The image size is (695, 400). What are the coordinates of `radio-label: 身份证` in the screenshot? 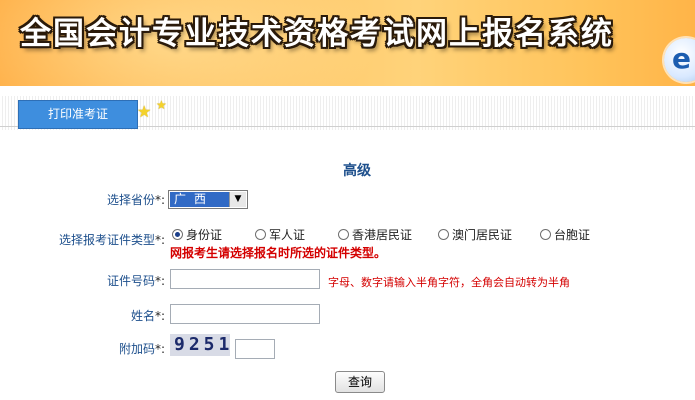 It's located at (204, 234).